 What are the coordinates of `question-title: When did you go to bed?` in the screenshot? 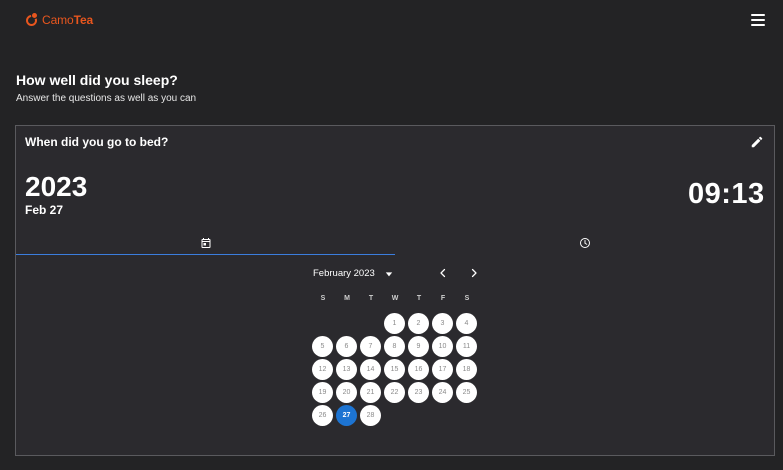 It's located at (97, 142).